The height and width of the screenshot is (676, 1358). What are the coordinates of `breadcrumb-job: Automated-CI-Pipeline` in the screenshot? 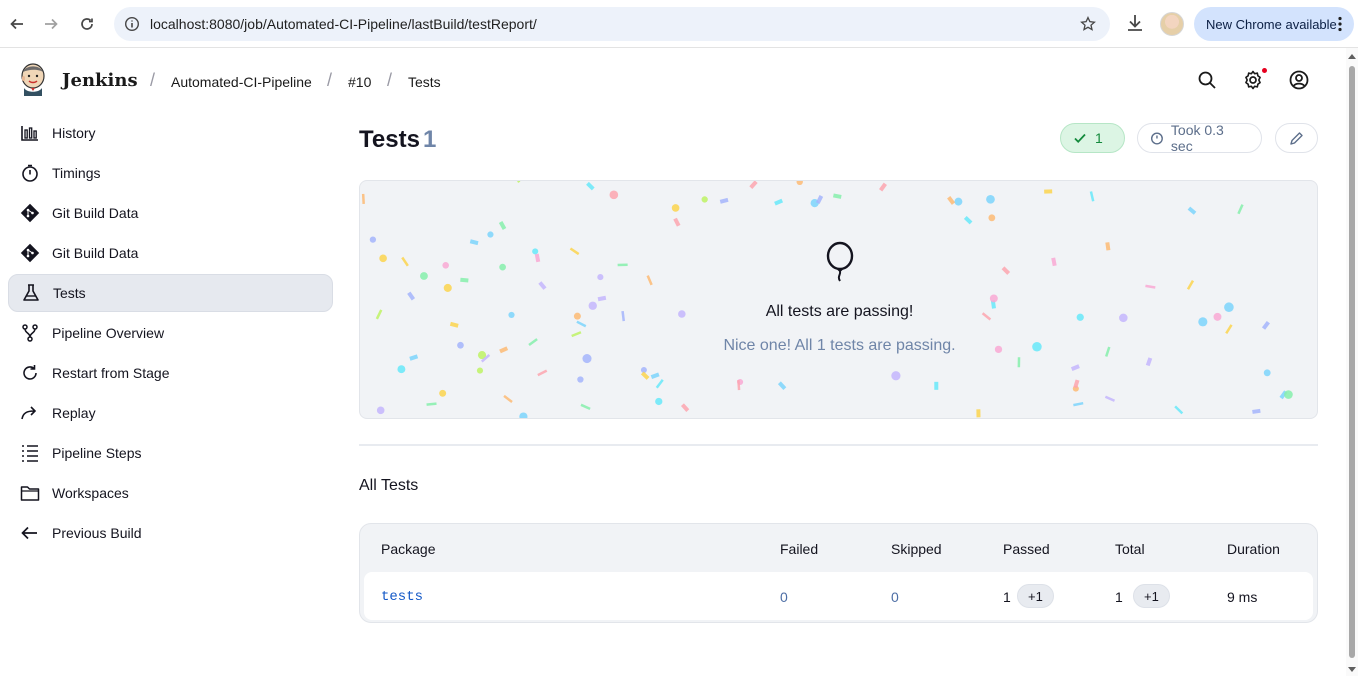 It's located at (241, 82).